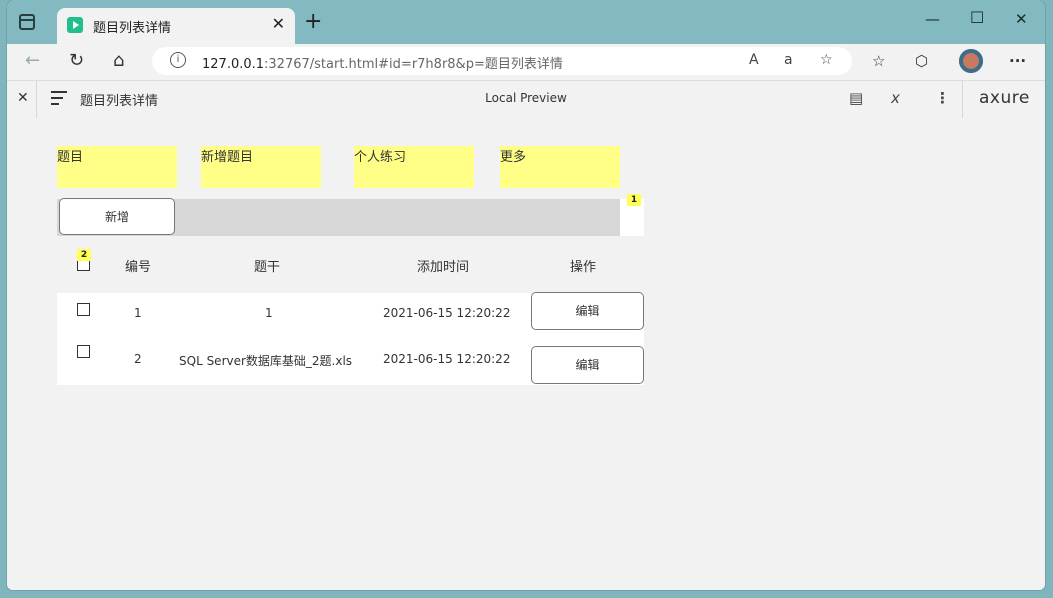 This screenshot has height=598, width=1053. What do you see at coordinates (118, 60) in the screenshot?
I see `home-icon: ⌂` at bounding box center [118, 60].